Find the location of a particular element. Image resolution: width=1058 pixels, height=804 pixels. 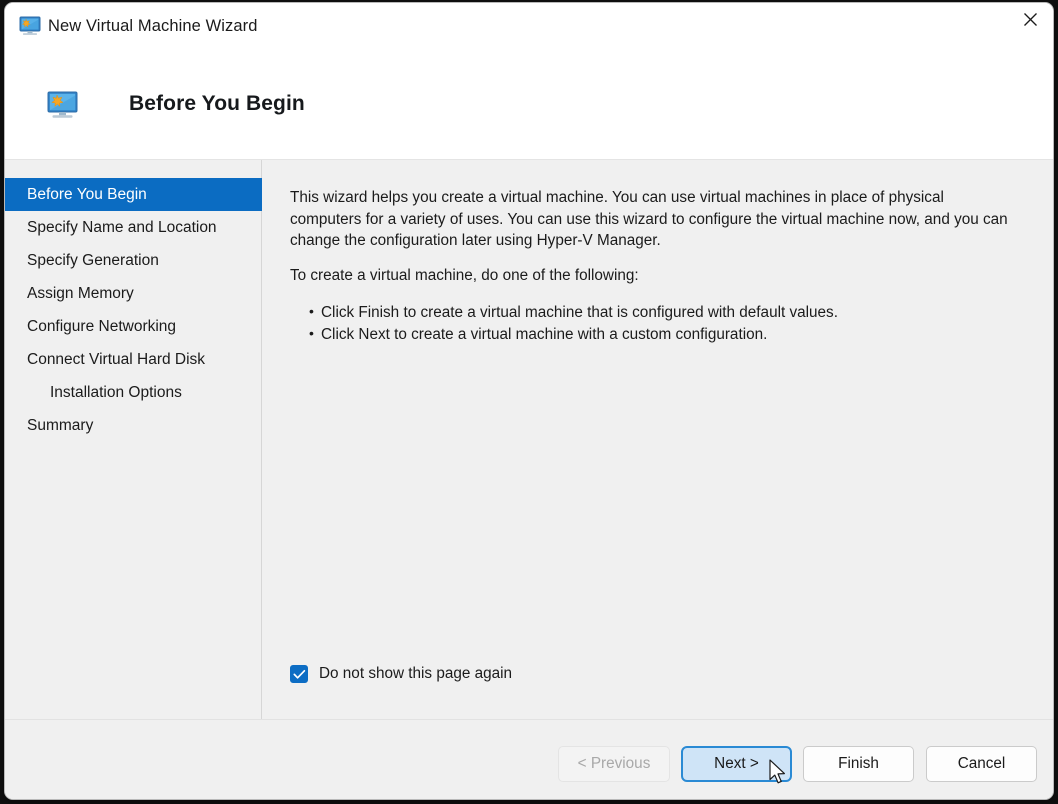

sidebar-item-connect-virtual-hard-disk: Connect Virtual Hard Disk is located at coordinates (133, 359).